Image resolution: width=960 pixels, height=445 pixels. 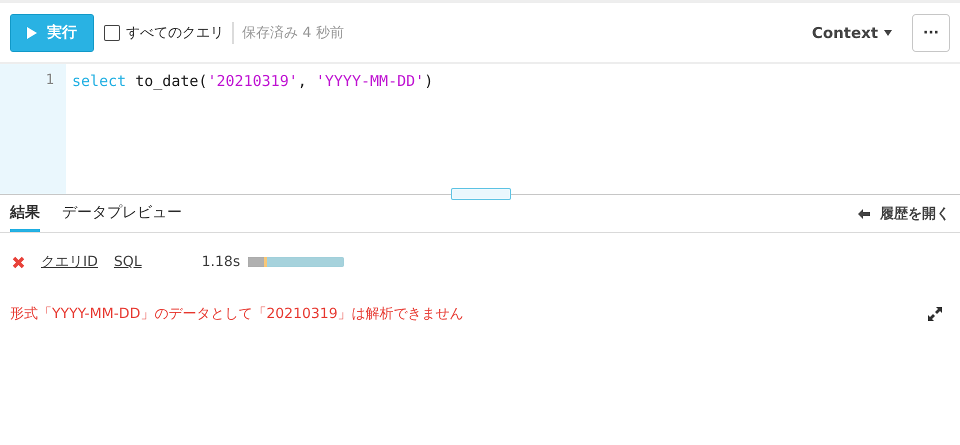 What do you see at coordinates (293, 33) in the screenshot?
I see `saved-status: 保存済み 4 秒前` at bounding box center [293, 33].